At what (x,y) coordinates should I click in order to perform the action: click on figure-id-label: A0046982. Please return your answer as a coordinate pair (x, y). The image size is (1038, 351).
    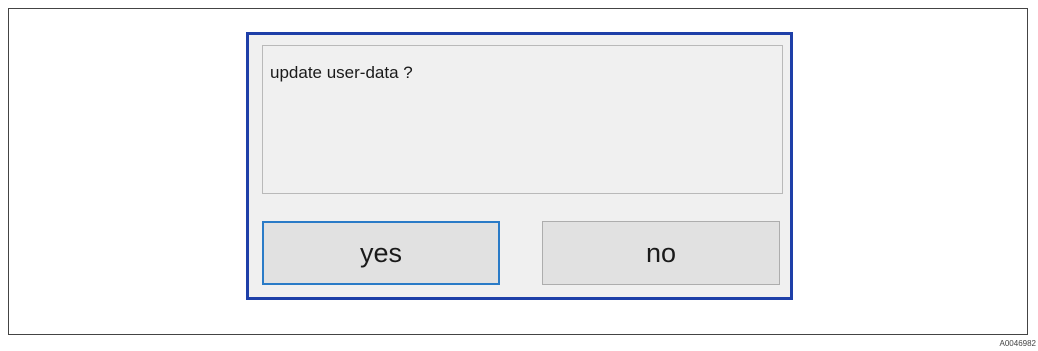
    Looking at the image, I should click on (1017, 343).